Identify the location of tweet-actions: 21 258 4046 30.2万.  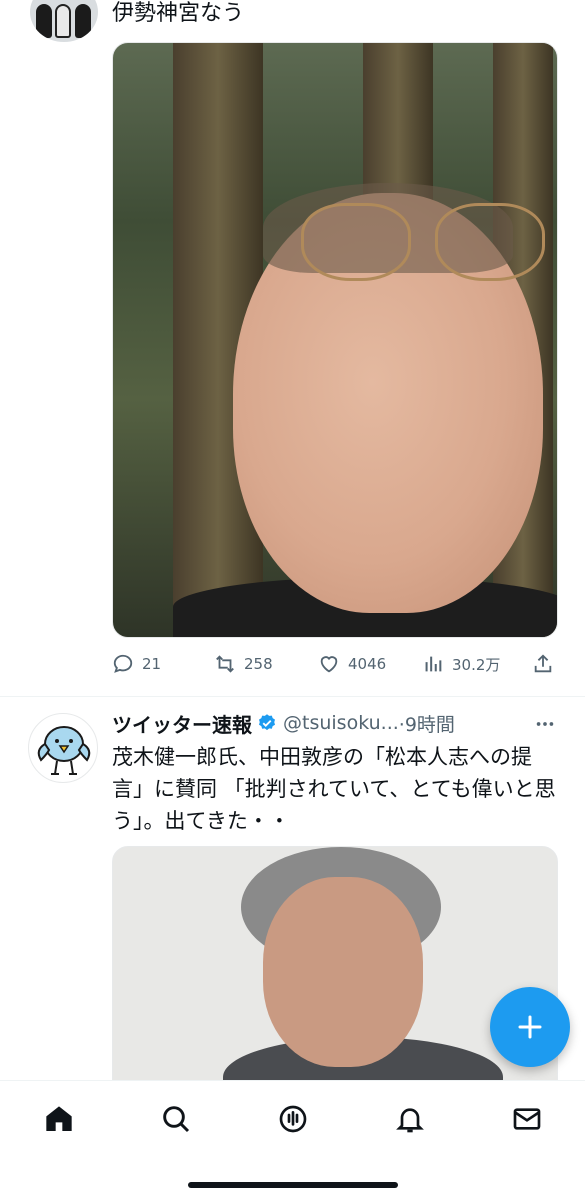
(335, 664).